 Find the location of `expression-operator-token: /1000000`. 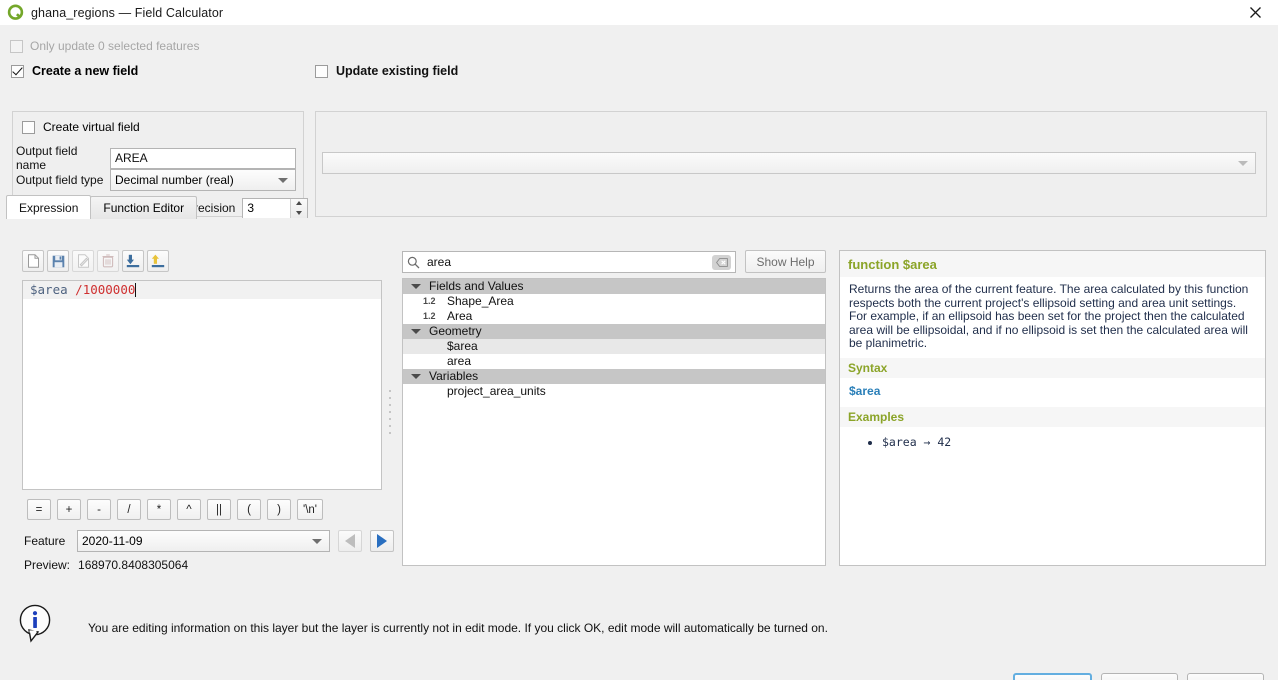

expression-operator-token: /1000000 is located at coordinates (101, 289).